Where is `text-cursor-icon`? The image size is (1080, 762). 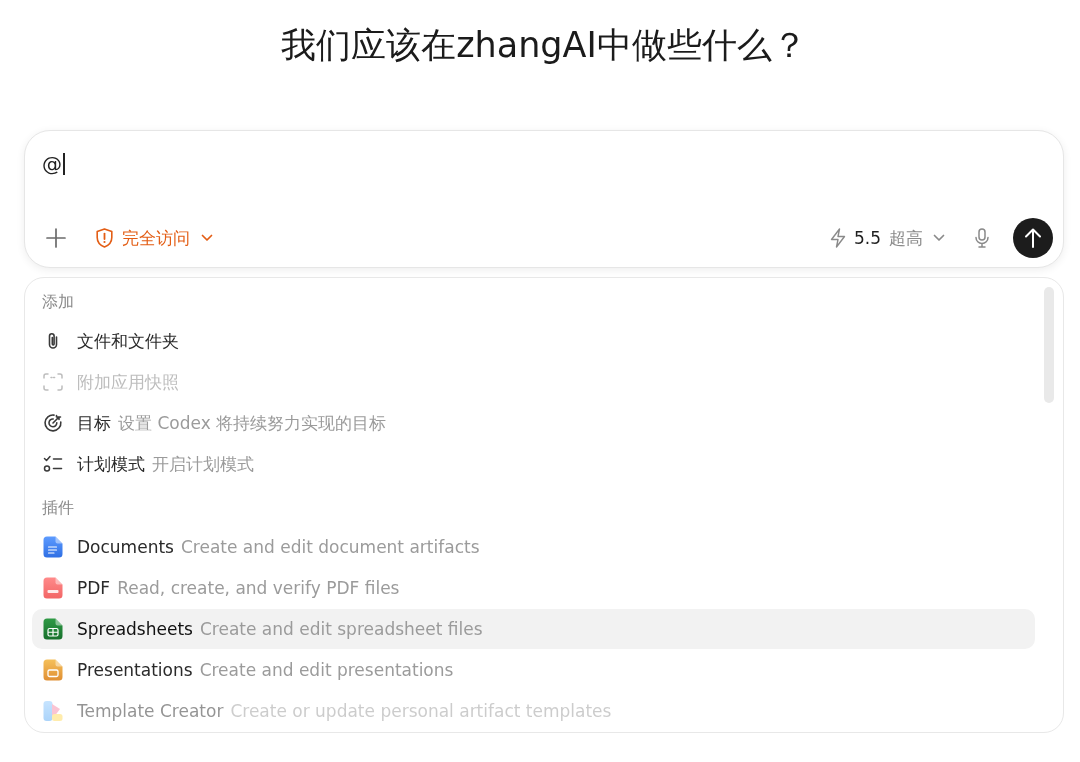 text-cursor-icon is located at coordinates (64, 164).